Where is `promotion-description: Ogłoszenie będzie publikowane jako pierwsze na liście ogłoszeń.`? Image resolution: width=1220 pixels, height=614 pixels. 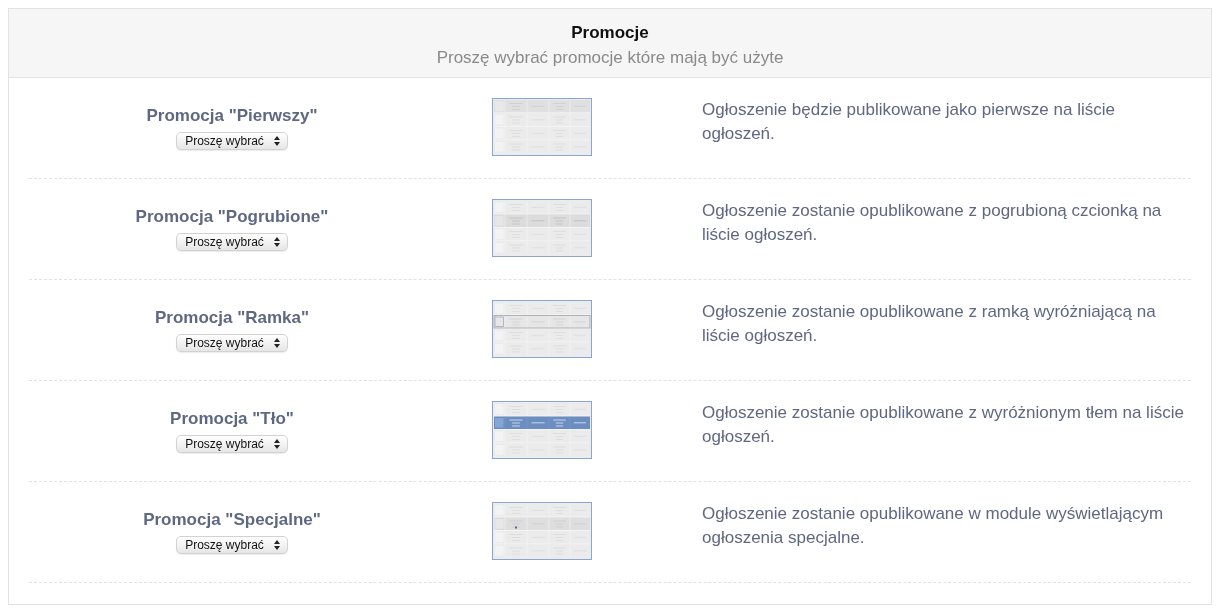
promotion-description: Ogłoszenie będzie publikowane jako pierwsze na liście ogłoszeń. is located at coordinates (909, 122).